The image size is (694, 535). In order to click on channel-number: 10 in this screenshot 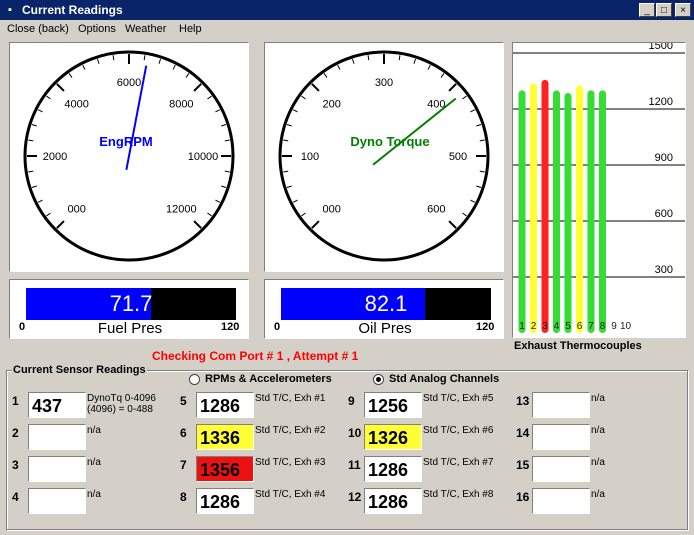, I will do `click(355, 433)`.